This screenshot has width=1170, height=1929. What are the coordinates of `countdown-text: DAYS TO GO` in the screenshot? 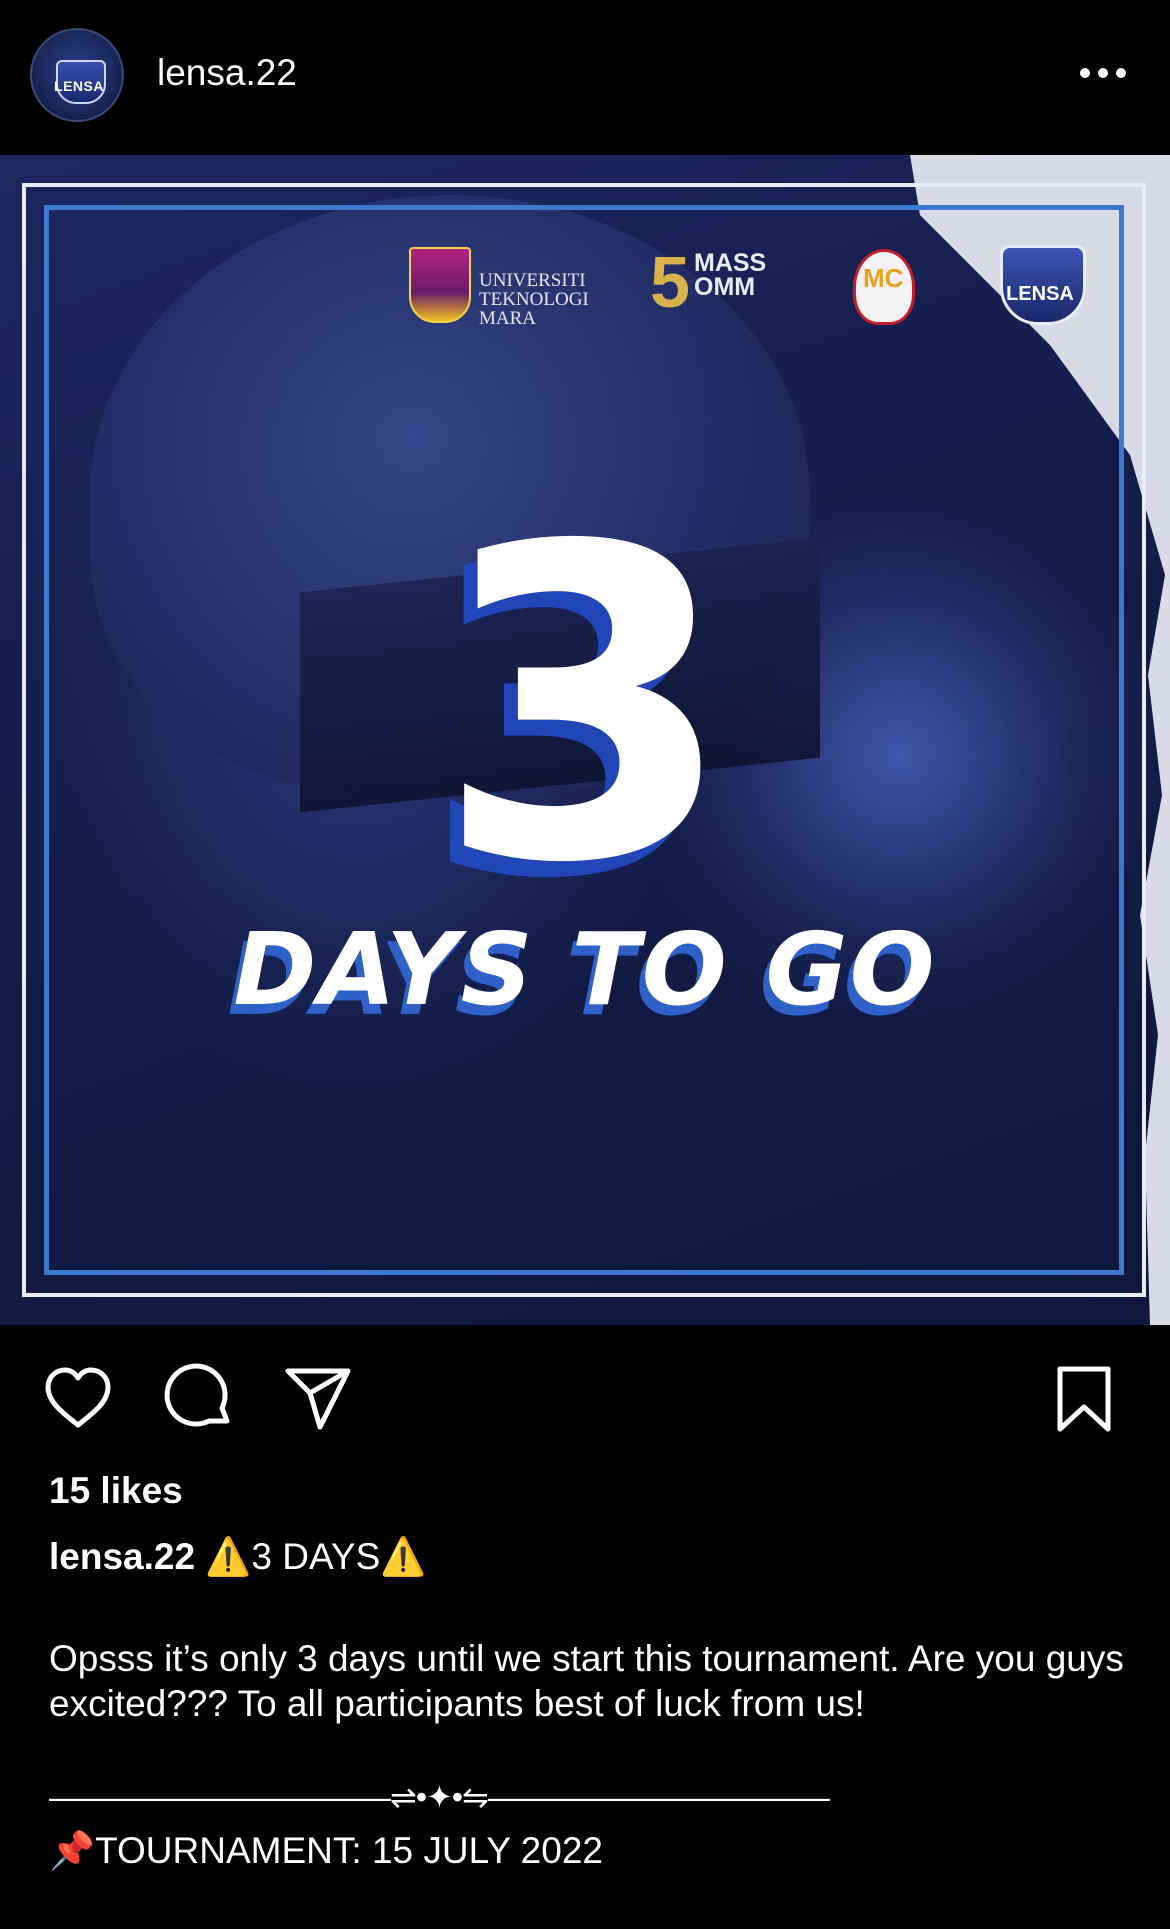 It's located at (585, 969).